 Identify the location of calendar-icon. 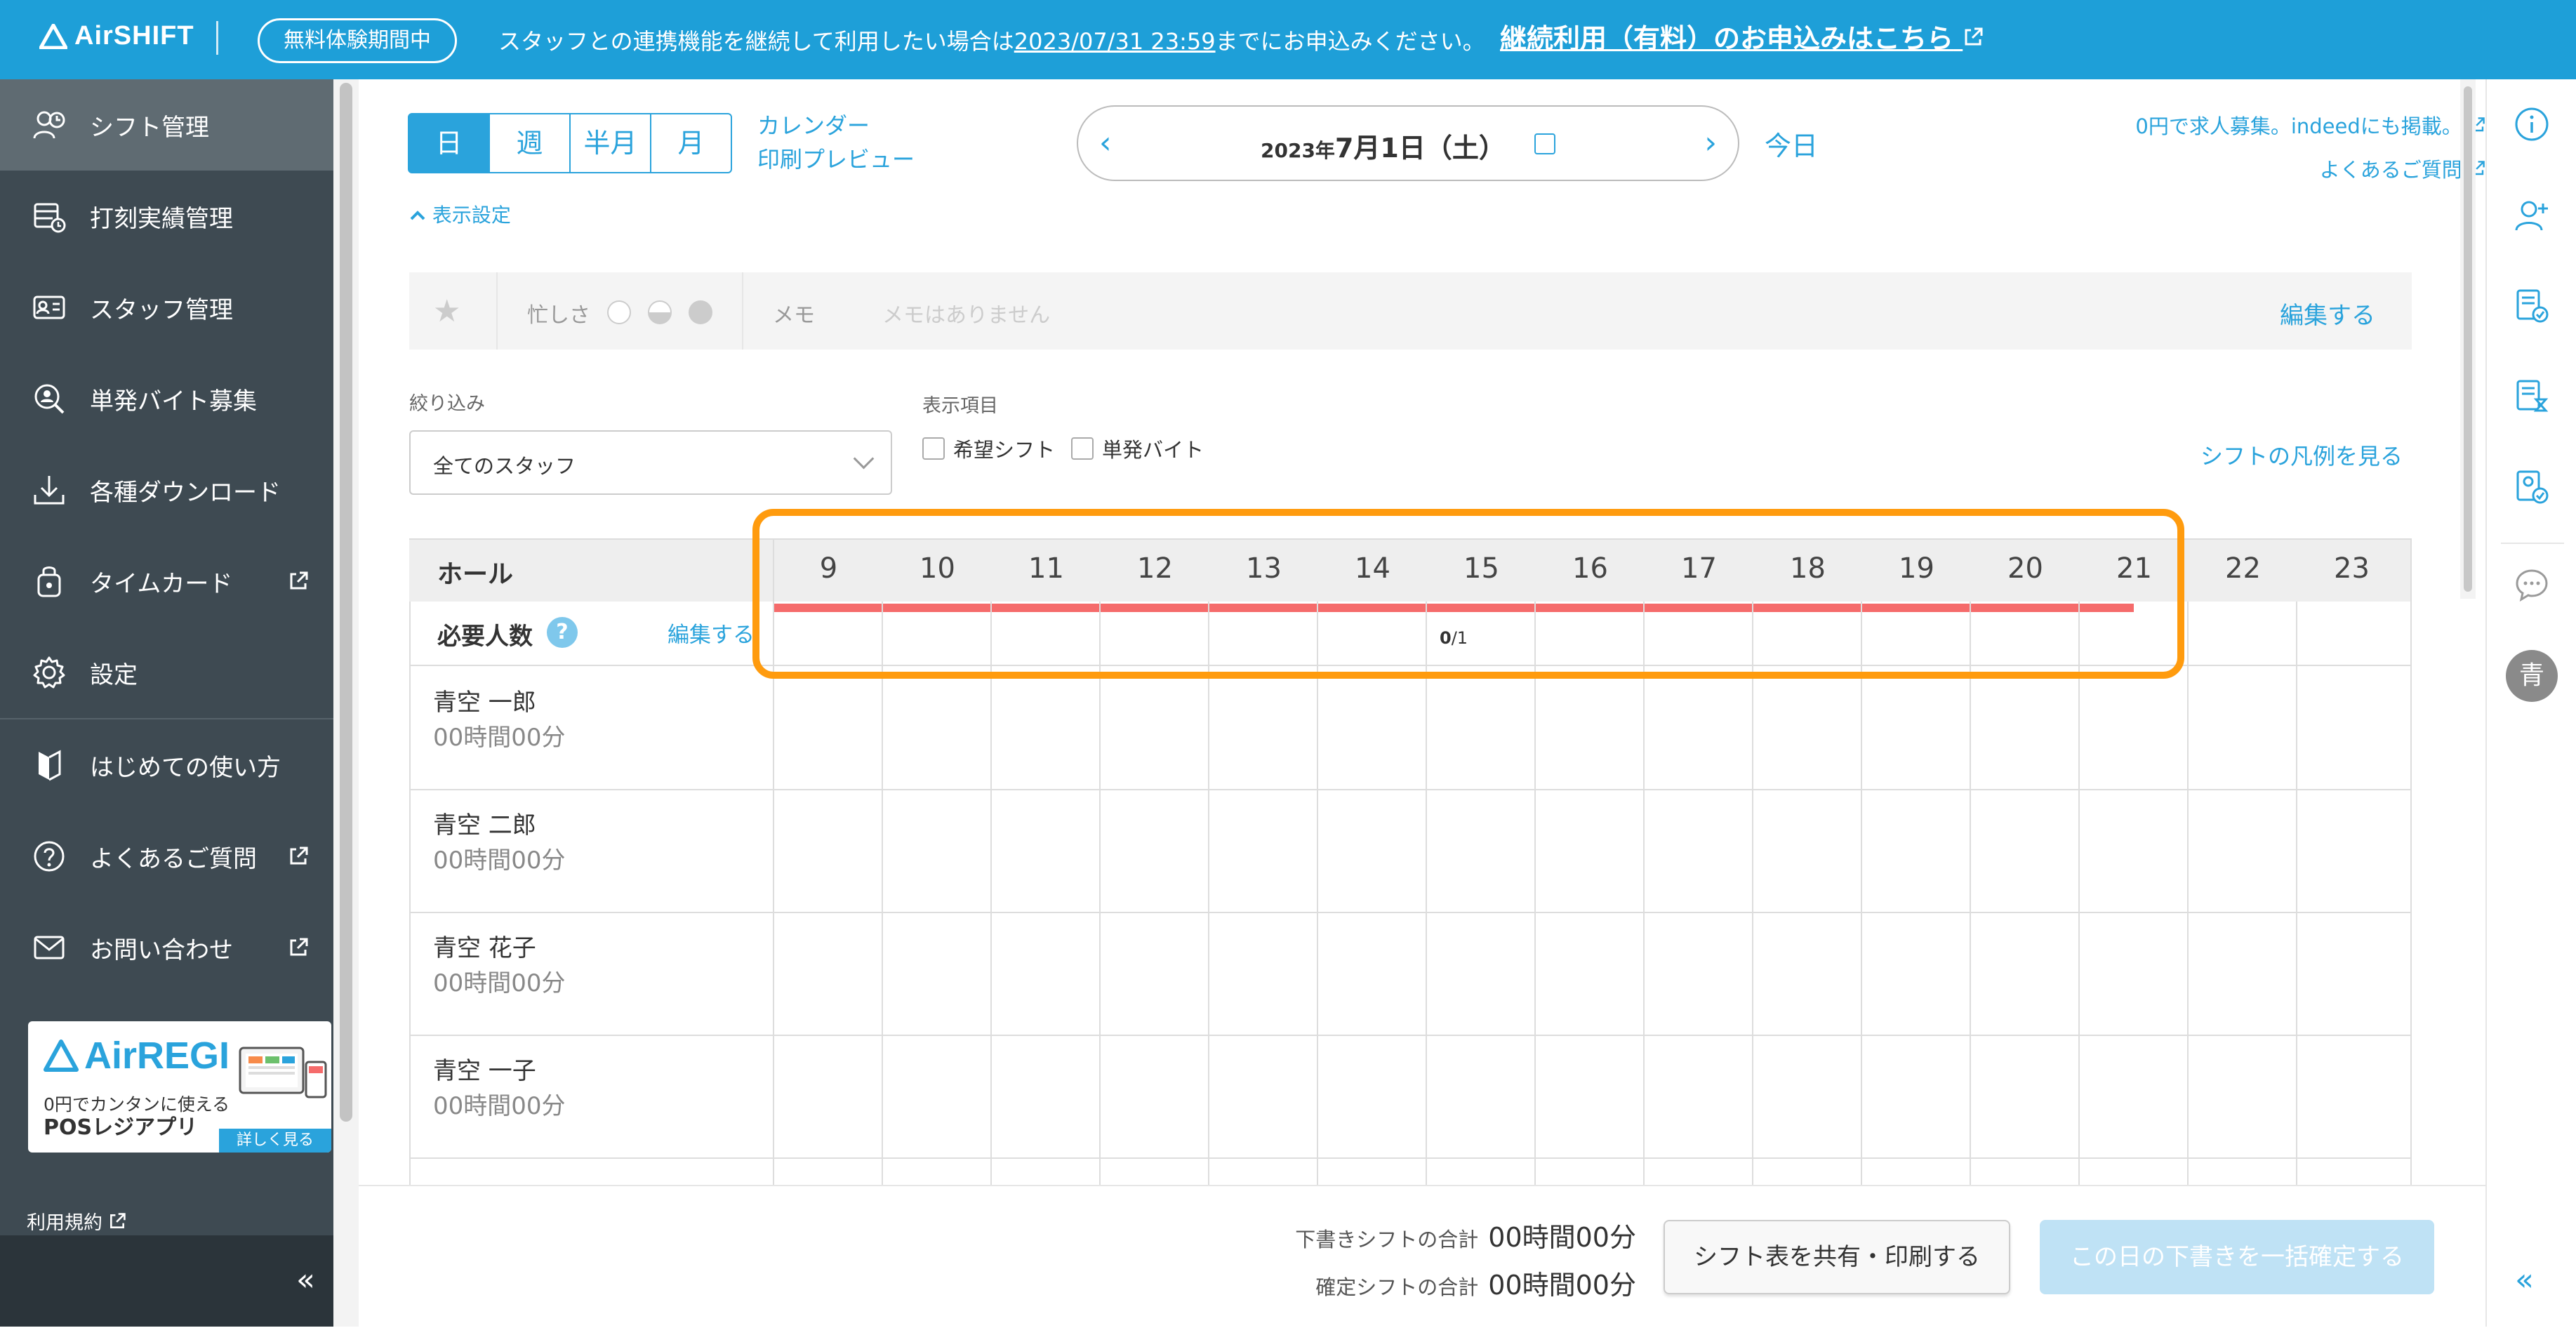
(1545, 143).